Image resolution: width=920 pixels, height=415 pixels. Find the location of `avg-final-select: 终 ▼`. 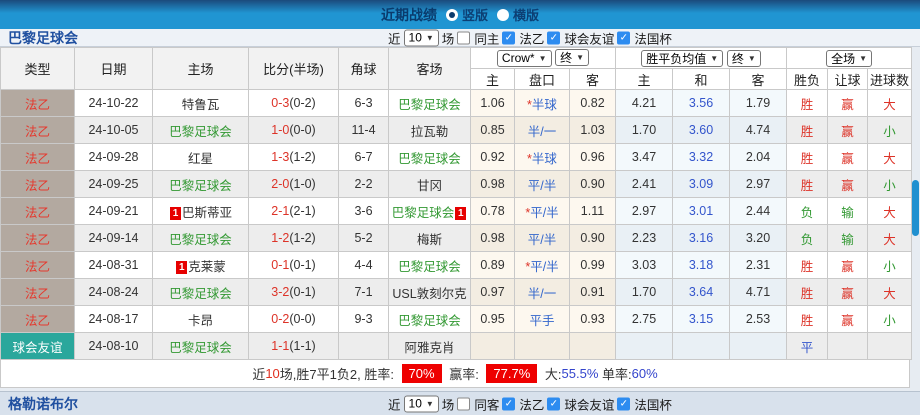

avg-final-select: 终 ▼ is located at coordinates (743, 58).